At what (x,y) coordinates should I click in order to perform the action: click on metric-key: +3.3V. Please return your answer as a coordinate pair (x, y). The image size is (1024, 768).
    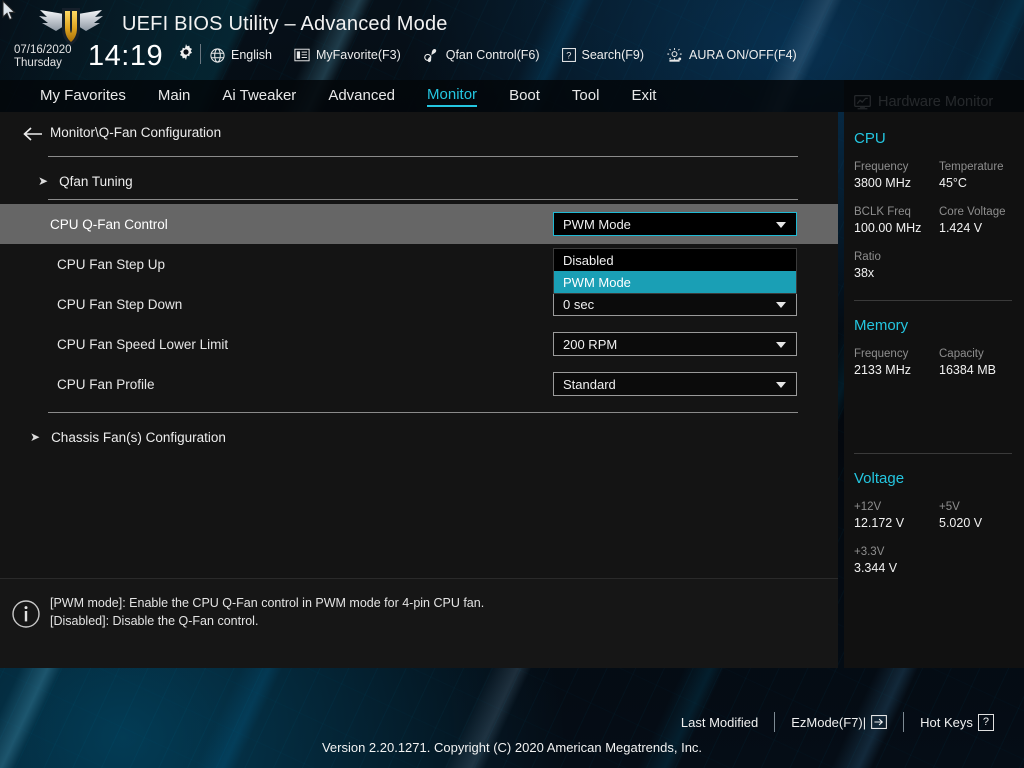
    Looking at the image, I should click on (869, 552).